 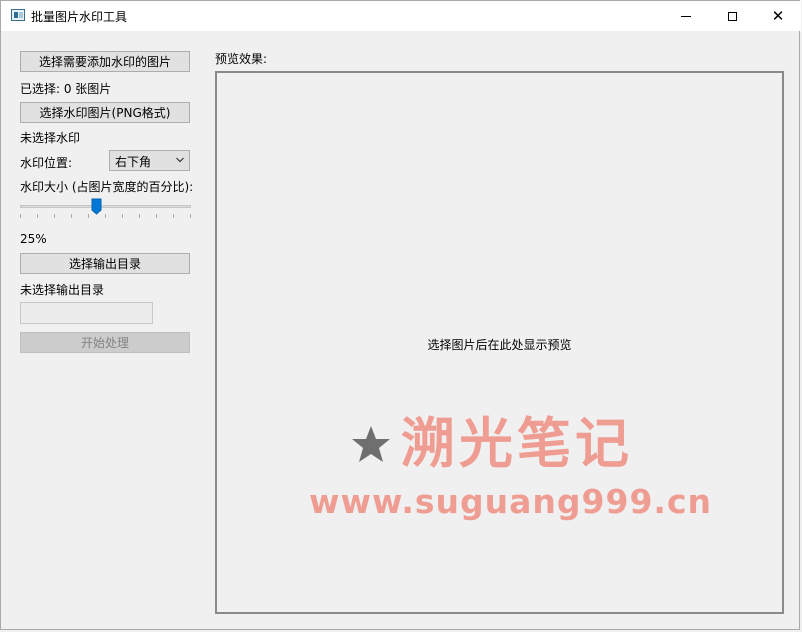 I want to click on slider-handle, so click(x=96, y=206).